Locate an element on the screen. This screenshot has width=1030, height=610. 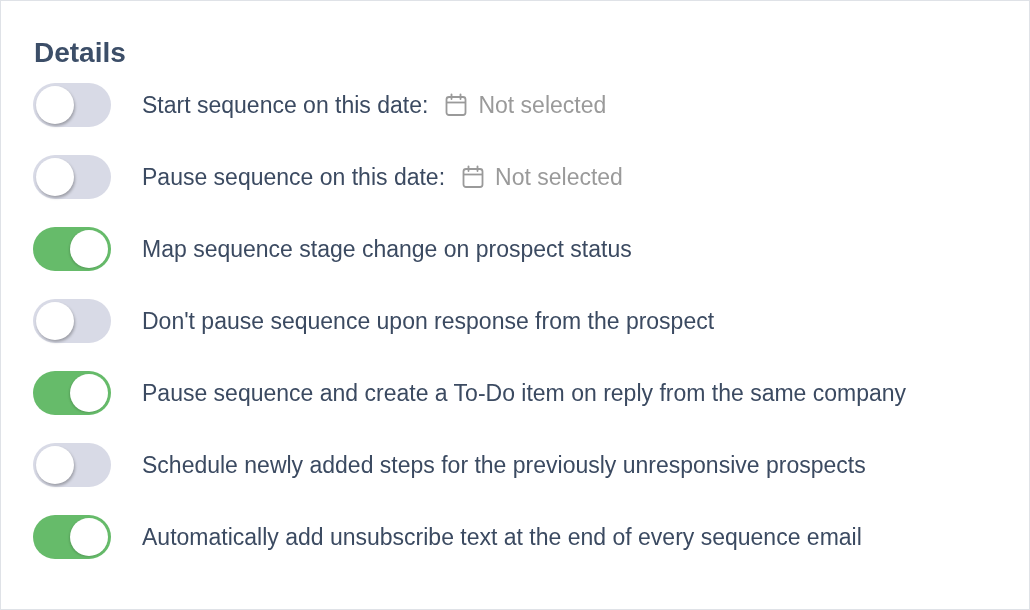
section-title: Details is located at coordinates (80, 53).